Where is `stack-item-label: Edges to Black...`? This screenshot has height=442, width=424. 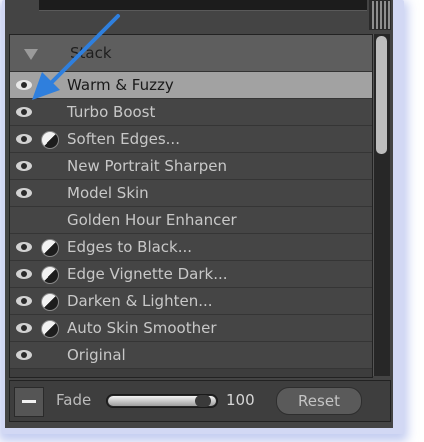
stack-item-label: Edges to Black... is located at coordinates (130, 247).